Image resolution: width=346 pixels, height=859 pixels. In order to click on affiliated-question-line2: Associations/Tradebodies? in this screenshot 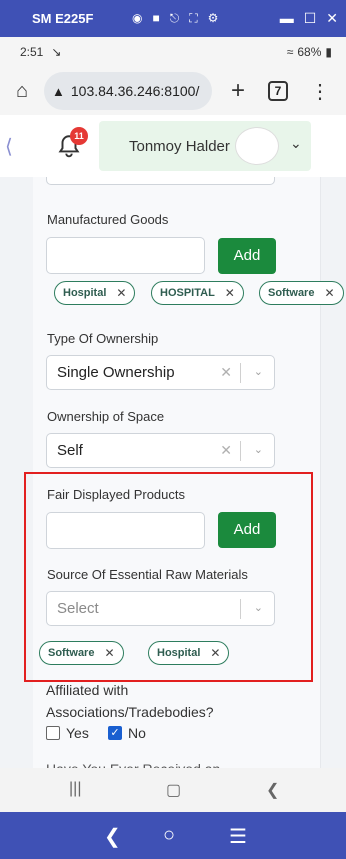, I will do `click(130, 712)`.